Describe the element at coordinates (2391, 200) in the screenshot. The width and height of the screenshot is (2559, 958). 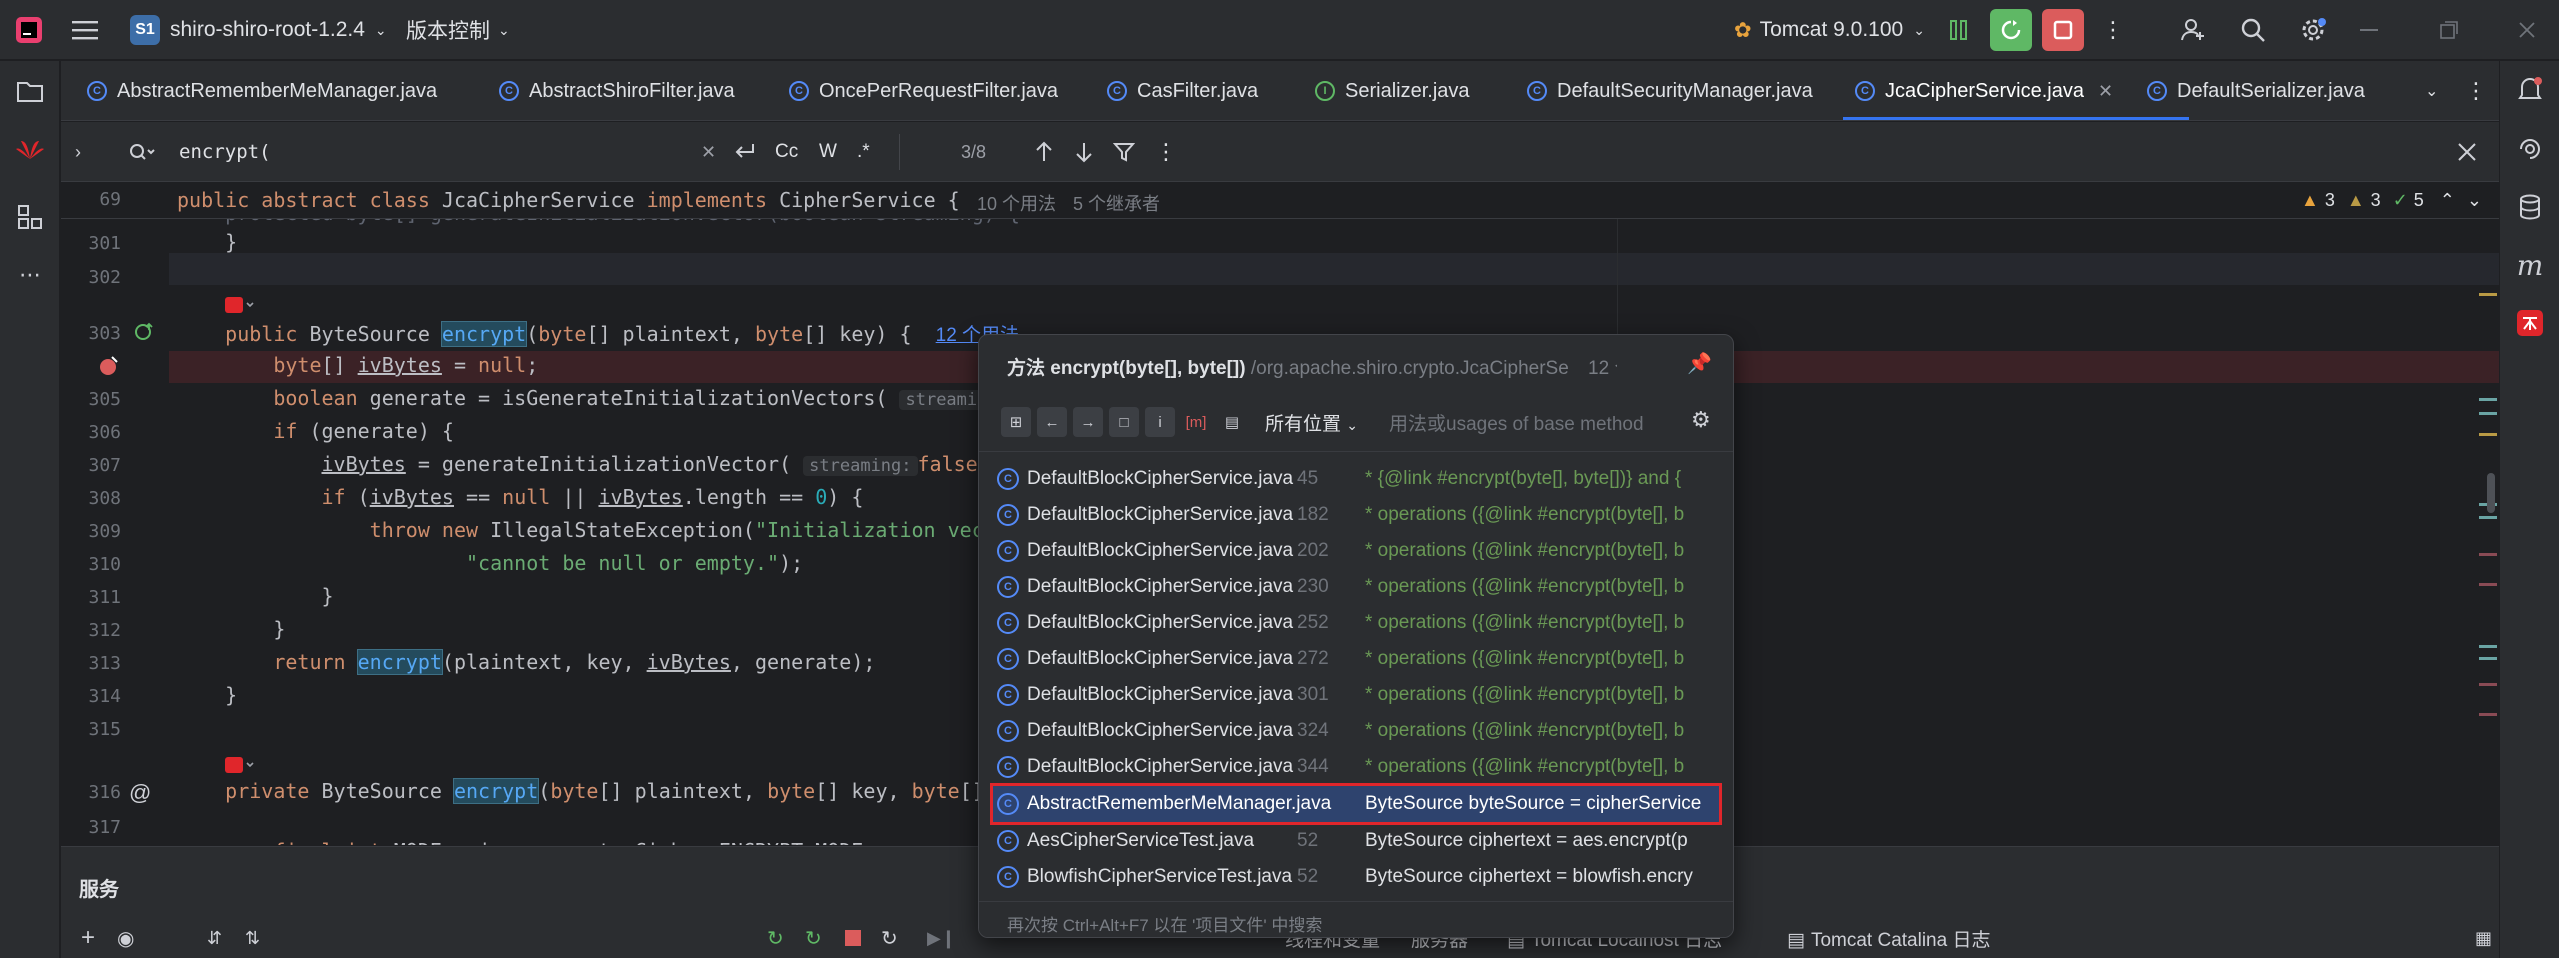
I see `inspection-widget: ▲ 3 ▲ 3 ✓ 5 ⌃ ⌄` at that location.